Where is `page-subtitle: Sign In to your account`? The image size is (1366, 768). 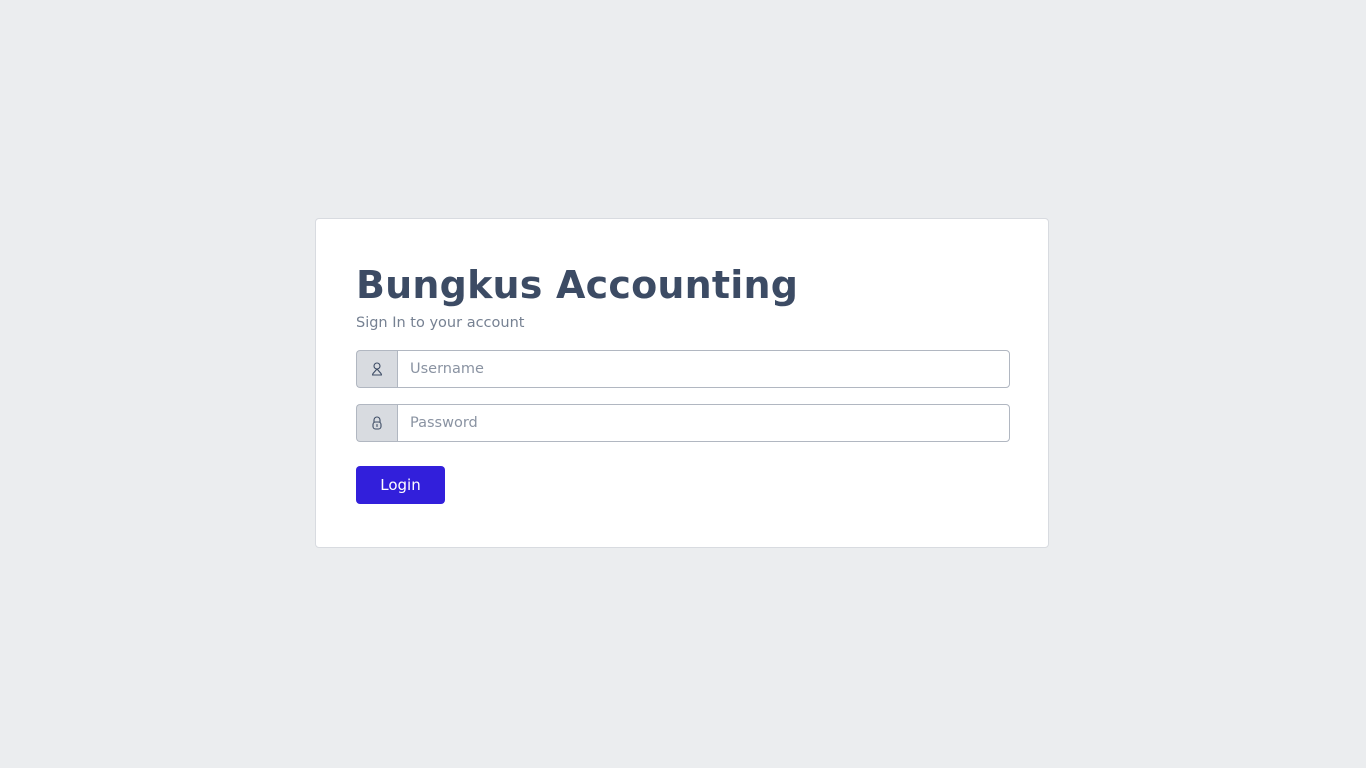 page-subtitle: Sign In to your account is located at coordinates (440, 323).